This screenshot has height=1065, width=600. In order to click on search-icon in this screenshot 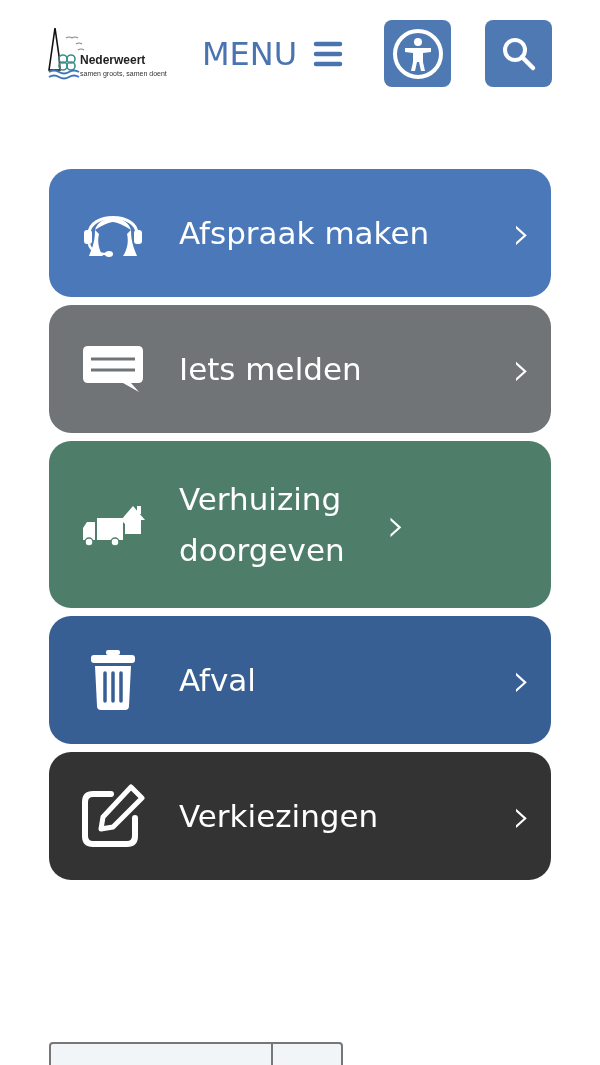, I will do `click(518, 53)`.